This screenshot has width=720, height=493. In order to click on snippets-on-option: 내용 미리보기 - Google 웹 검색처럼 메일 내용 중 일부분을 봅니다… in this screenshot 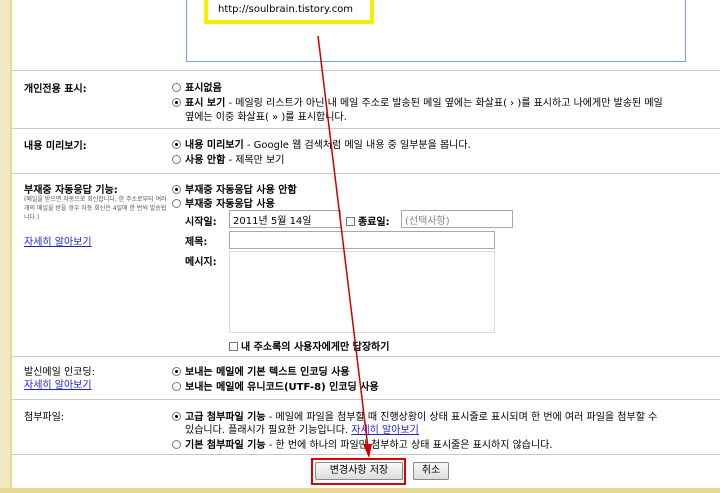, I will do `click(321, 143)`.